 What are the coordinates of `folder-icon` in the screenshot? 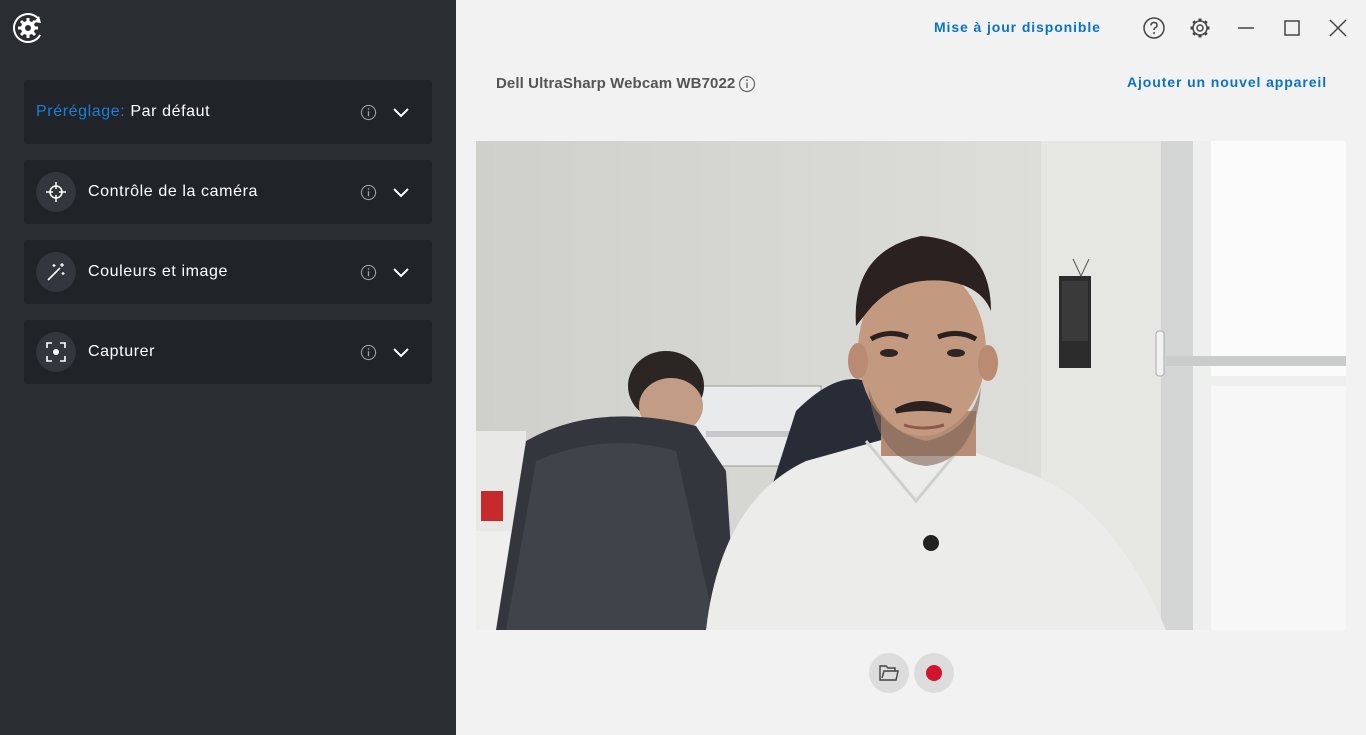 It's located at (889, 673).